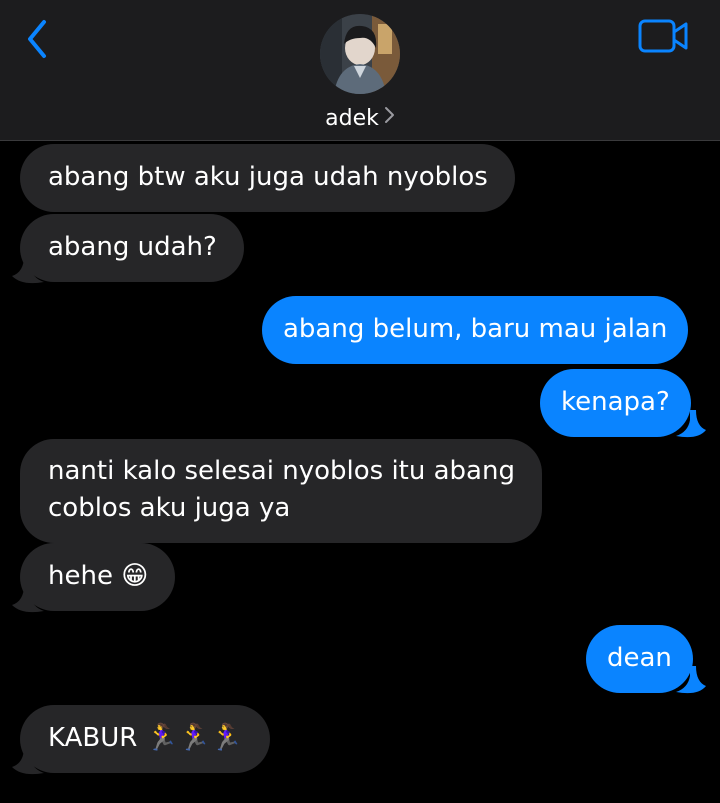 This screenshot has width=720, height=803. What do you see at coordinates (135, 576) in the screenshot?
I see `grinning-face-emoji: 😁` at bounding box center [135, 576].